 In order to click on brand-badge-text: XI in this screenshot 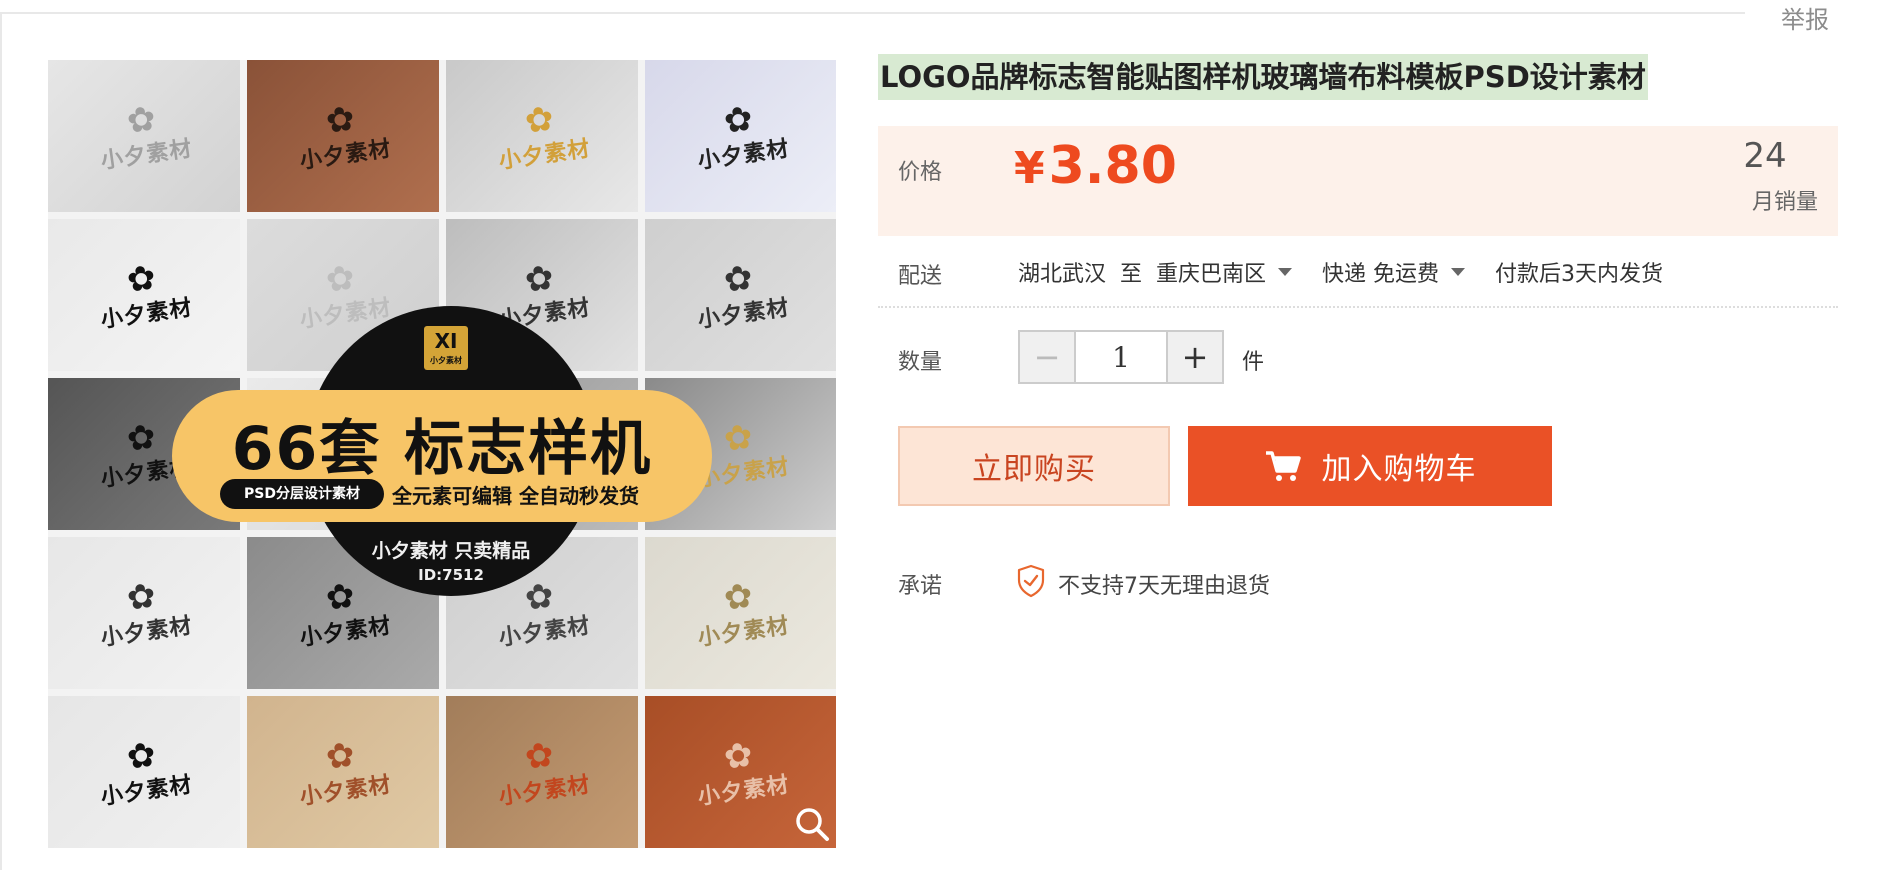, I will do `click(446, 341)`.